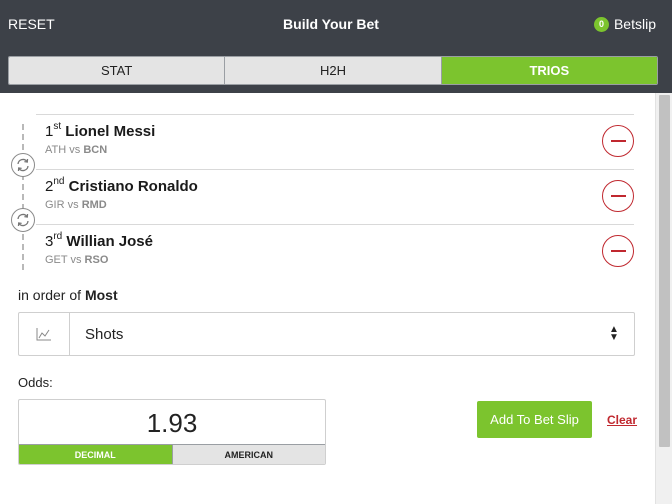 The image size is (672, 504). Describe the element at coordinates (664, 271) in the screenshot. I see `scrollbar-thumb` at that location.